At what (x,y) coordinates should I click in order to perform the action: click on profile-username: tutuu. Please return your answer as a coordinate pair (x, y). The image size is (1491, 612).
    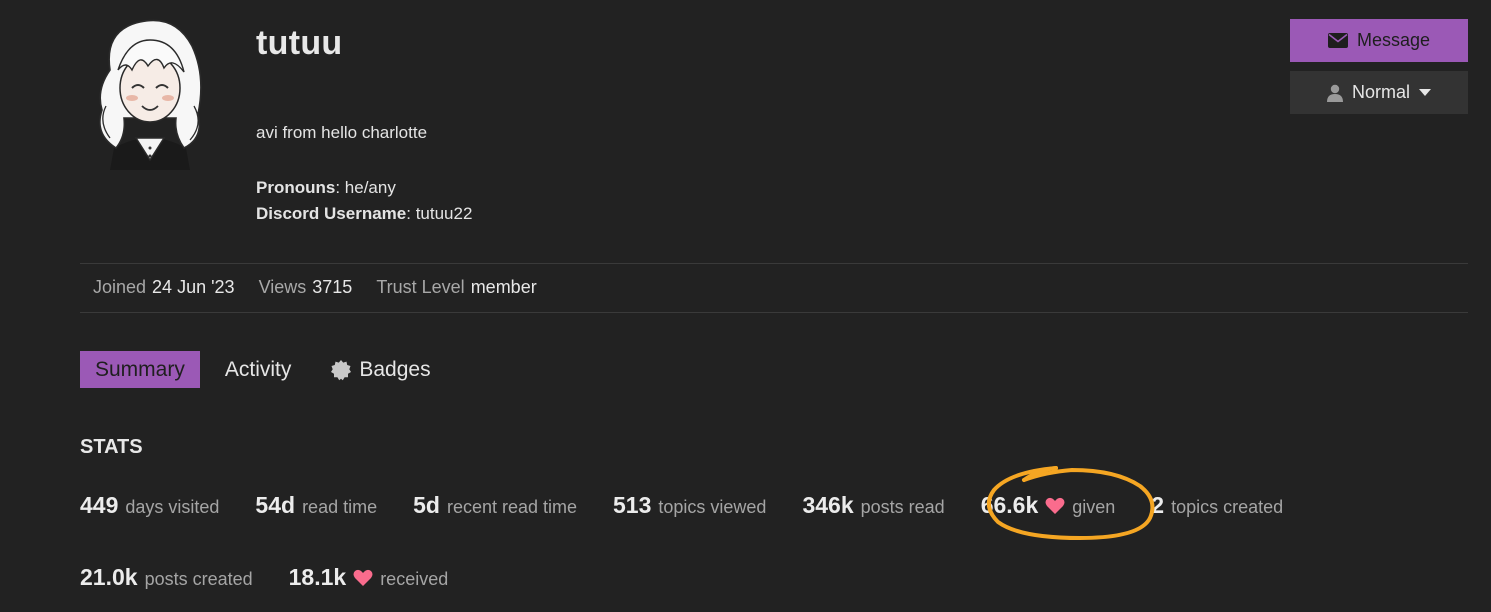
    Looking at the image, I should click on (299, 43).